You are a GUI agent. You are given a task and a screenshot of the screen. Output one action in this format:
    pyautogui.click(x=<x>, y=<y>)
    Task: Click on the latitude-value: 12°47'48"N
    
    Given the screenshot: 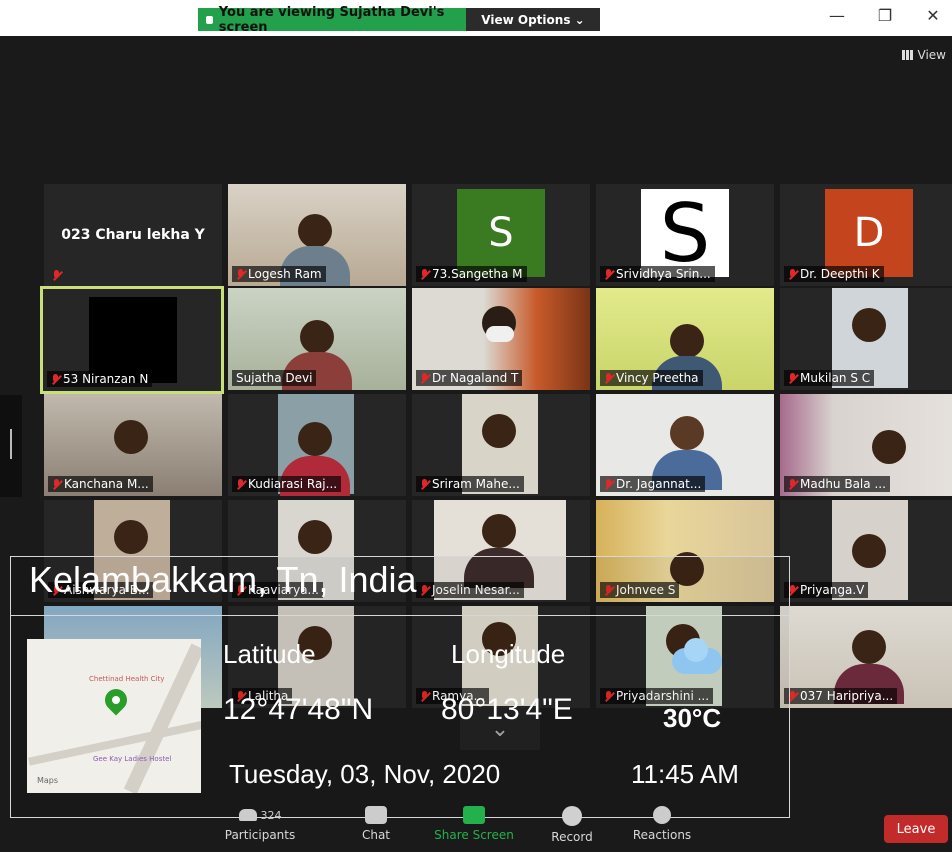 What is the action you would take?
    pyautogui.click(x=298, y=709)
    